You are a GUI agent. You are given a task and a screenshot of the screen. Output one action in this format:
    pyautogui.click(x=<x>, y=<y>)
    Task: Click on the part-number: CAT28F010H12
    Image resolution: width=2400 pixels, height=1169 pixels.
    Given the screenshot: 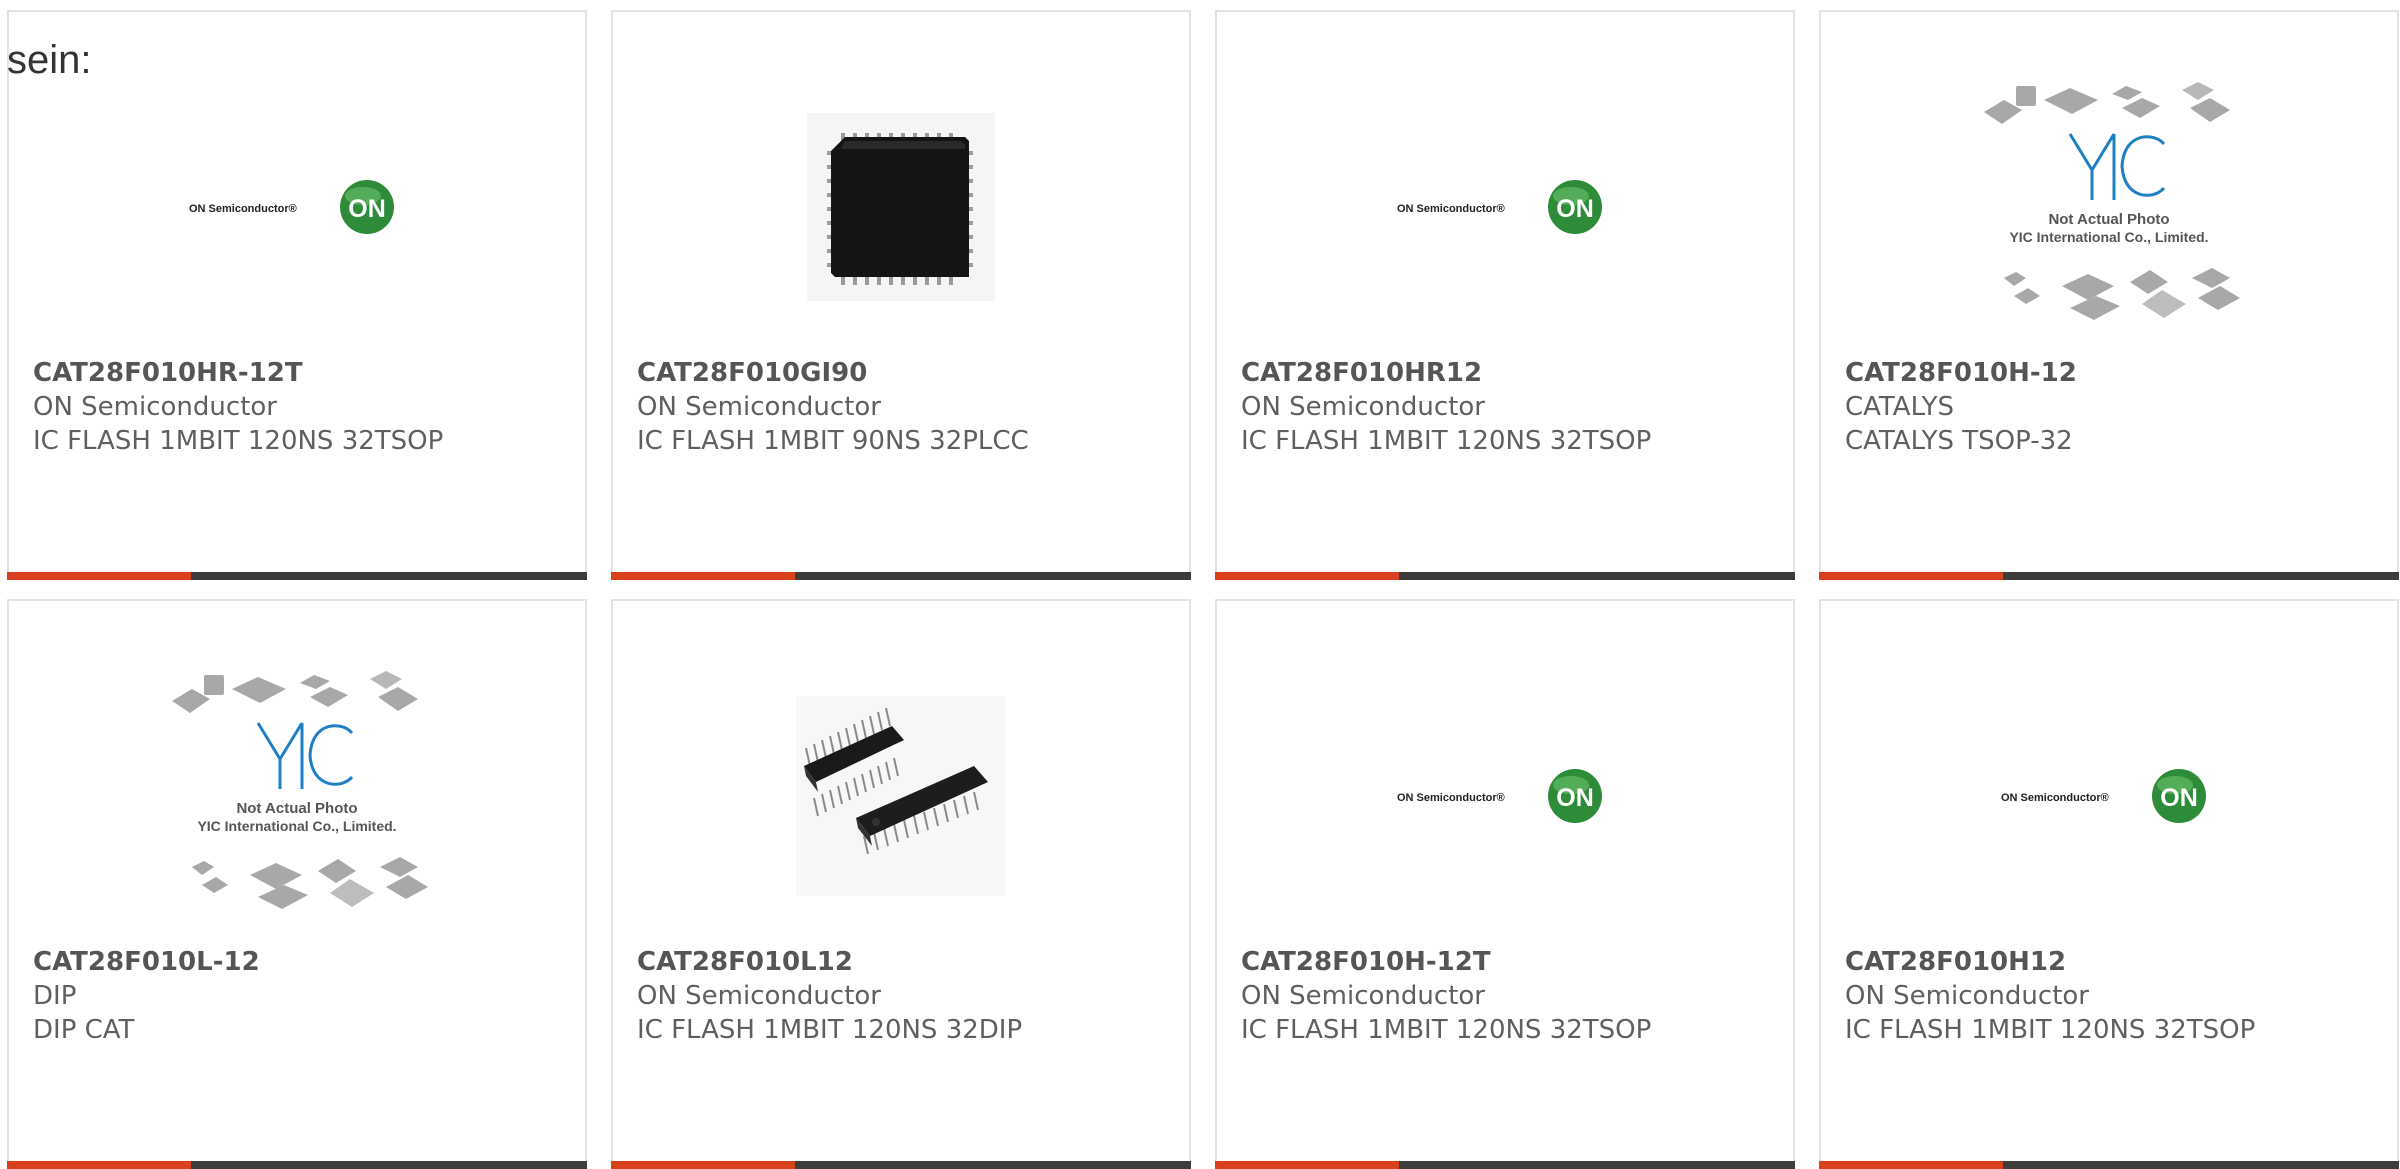 What is the action you would take?
    pyautogui.click(x=2050, y=962)
    